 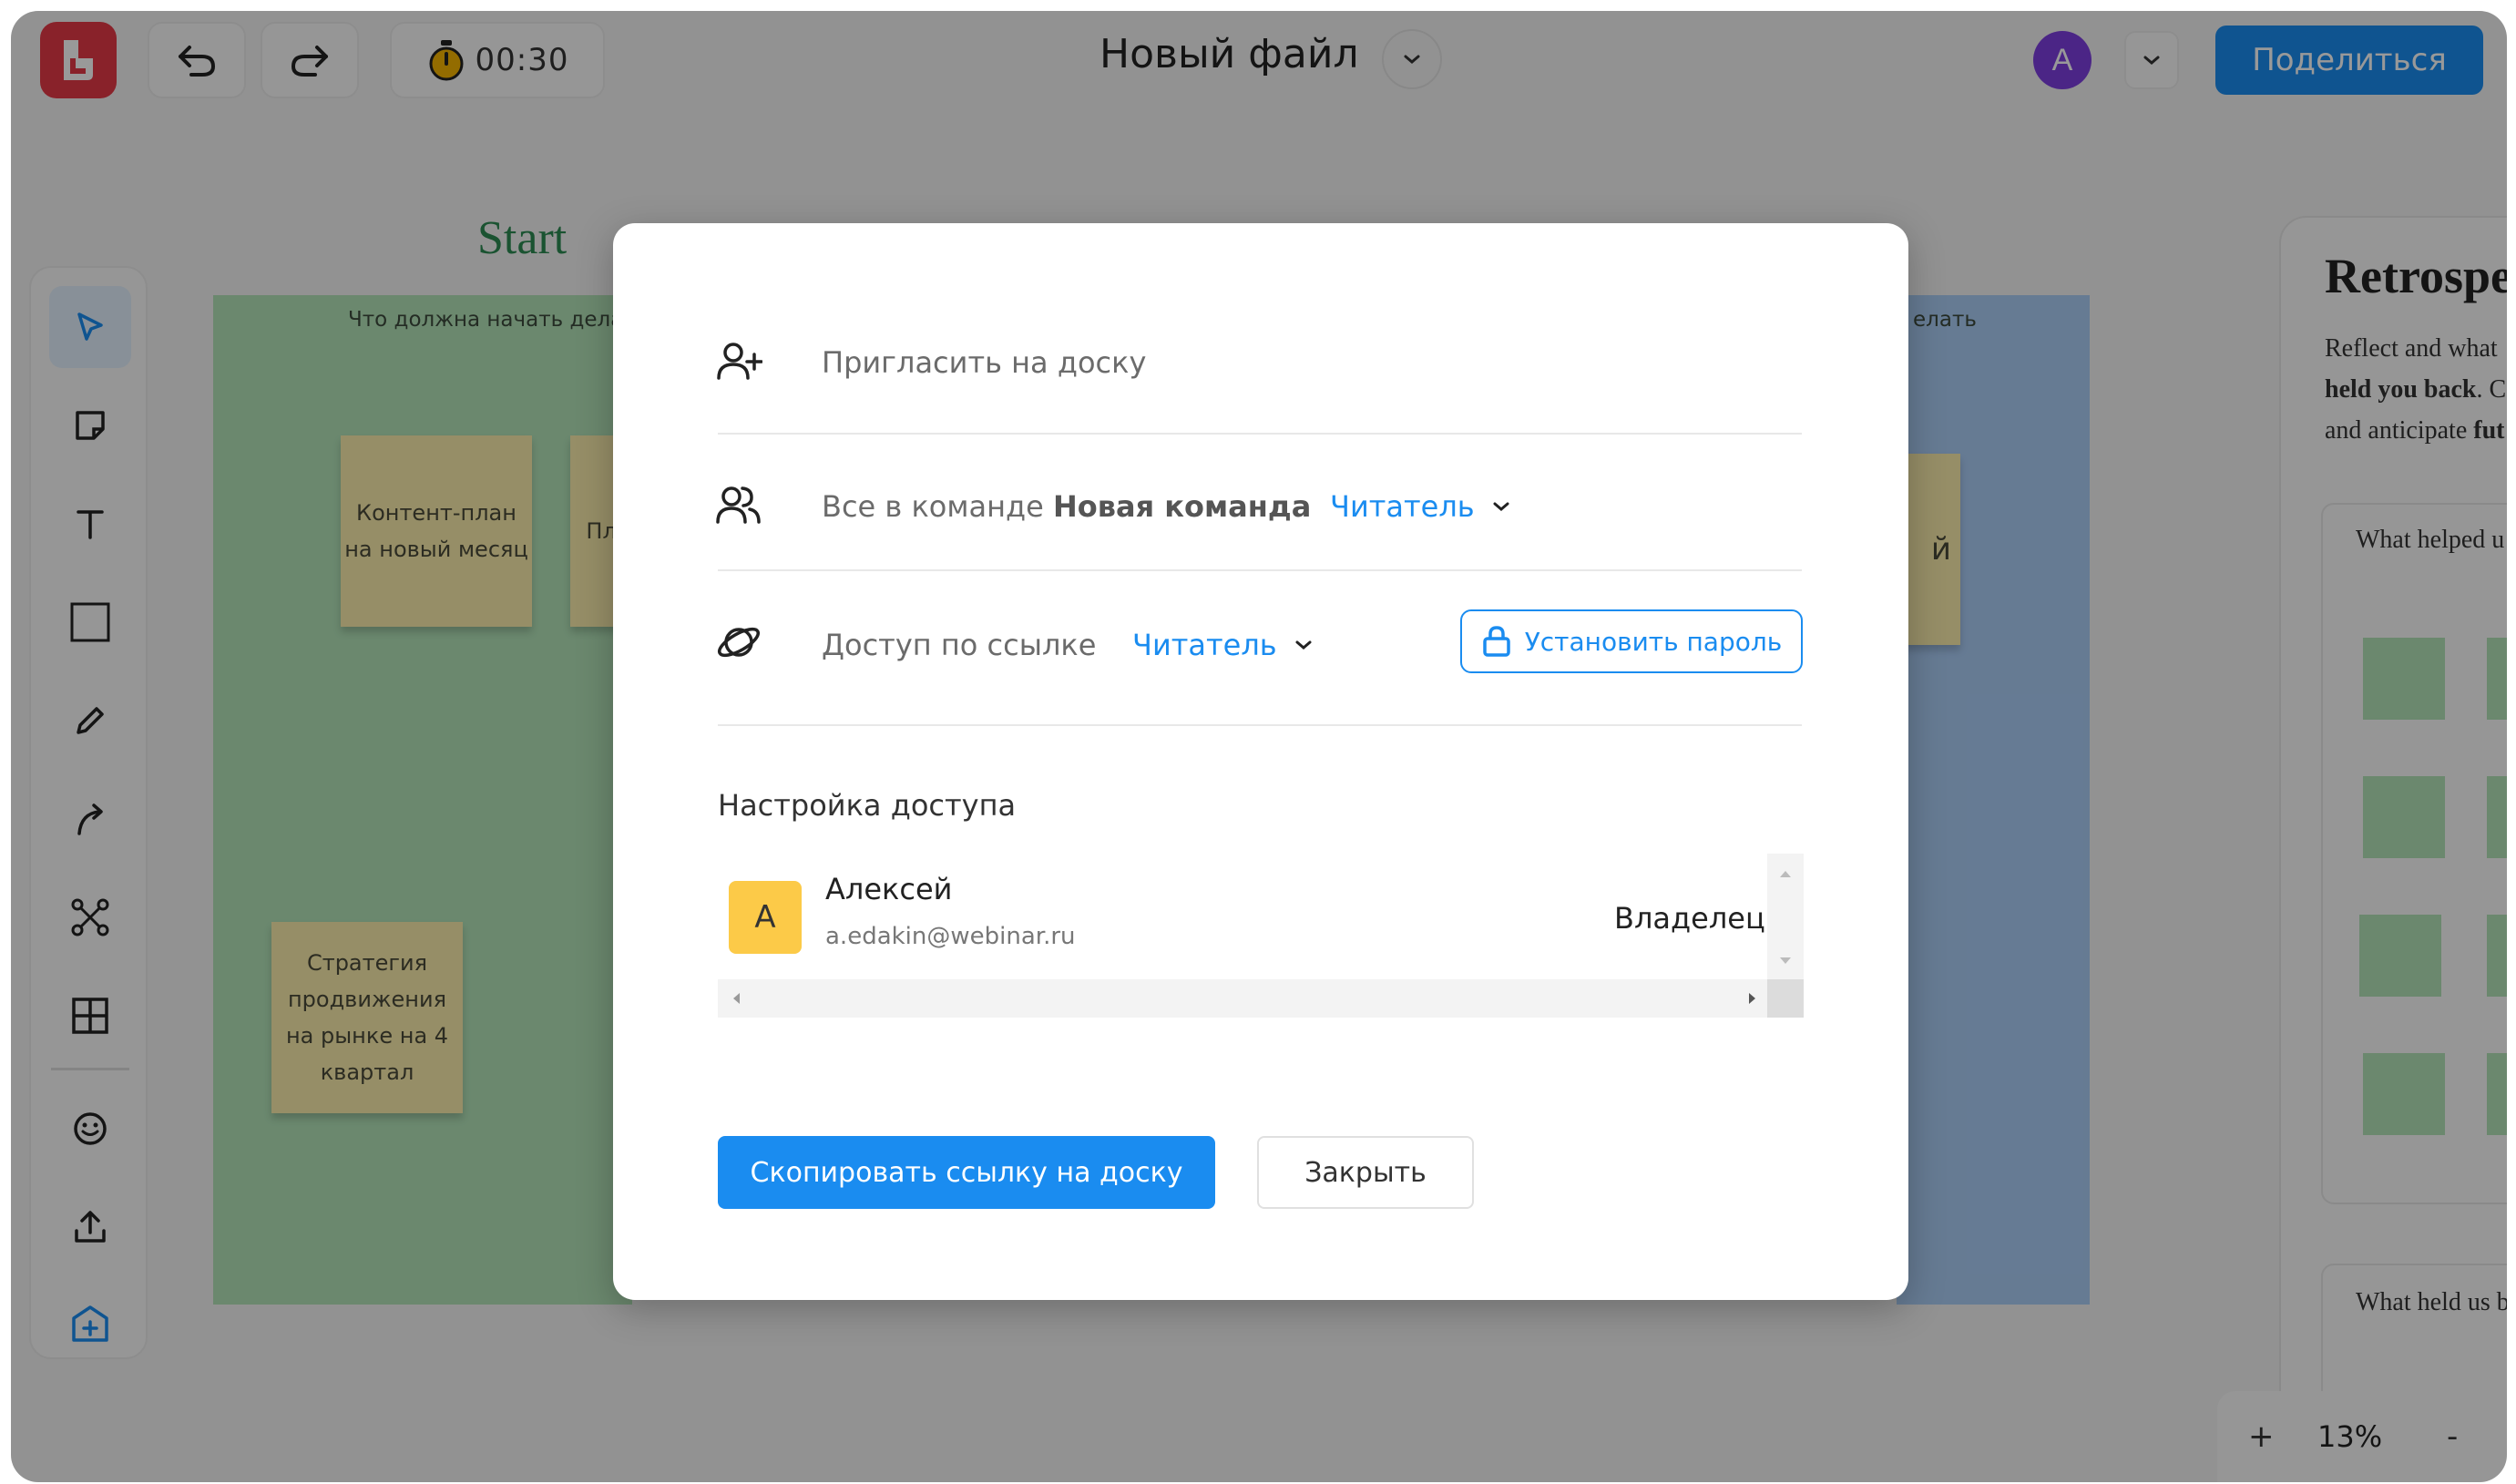 What do you see at coordinates (738, 505) in the screenshot?
I see `team-icon` at bounding box center [738, 505].